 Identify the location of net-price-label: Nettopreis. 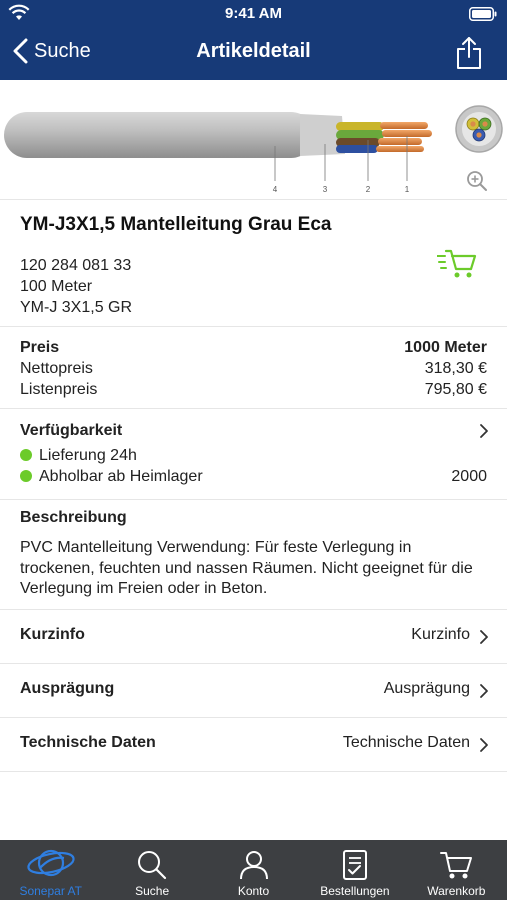
(56, 368).